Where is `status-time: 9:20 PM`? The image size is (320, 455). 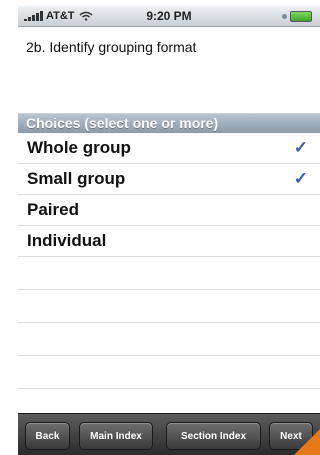
status-time: 9:20 PM is located at coordinates (169, 16).